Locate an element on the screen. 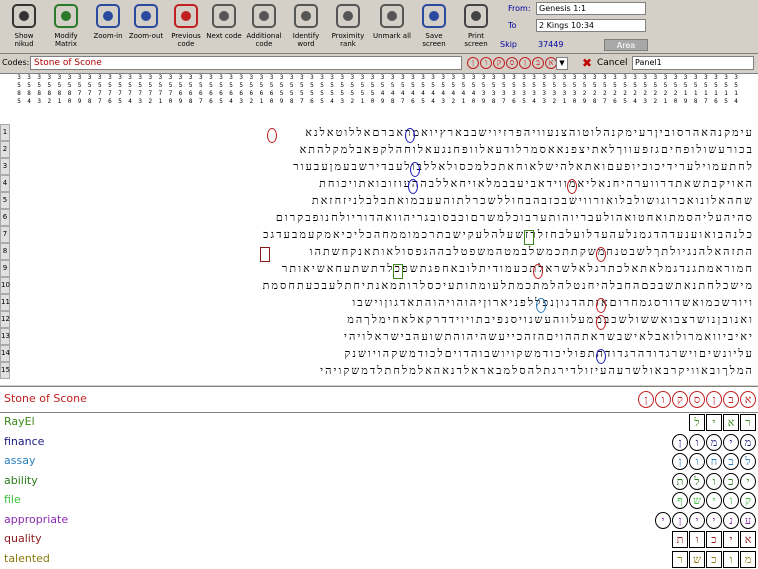 The height and width of the screenshot is (569, 758). column-number: 3 5 6 5 is located at coordinates (221, 89).